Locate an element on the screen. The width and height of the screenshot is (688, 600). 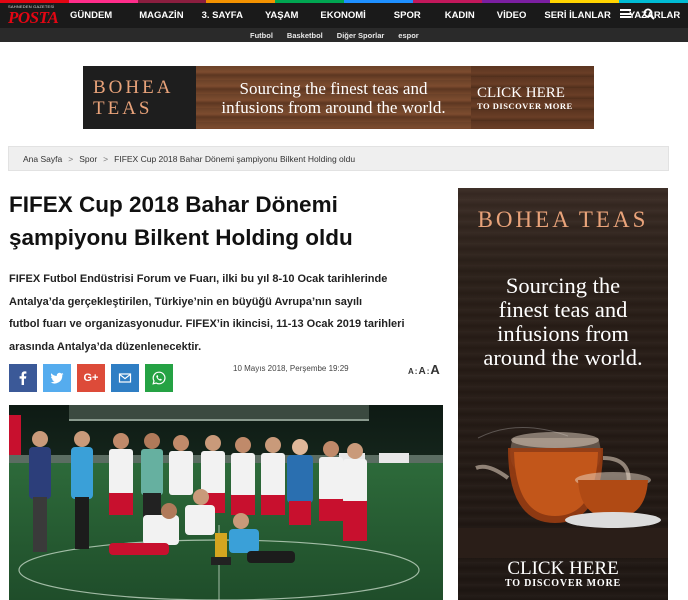
mail-icon is located at coordinates (125, 378).